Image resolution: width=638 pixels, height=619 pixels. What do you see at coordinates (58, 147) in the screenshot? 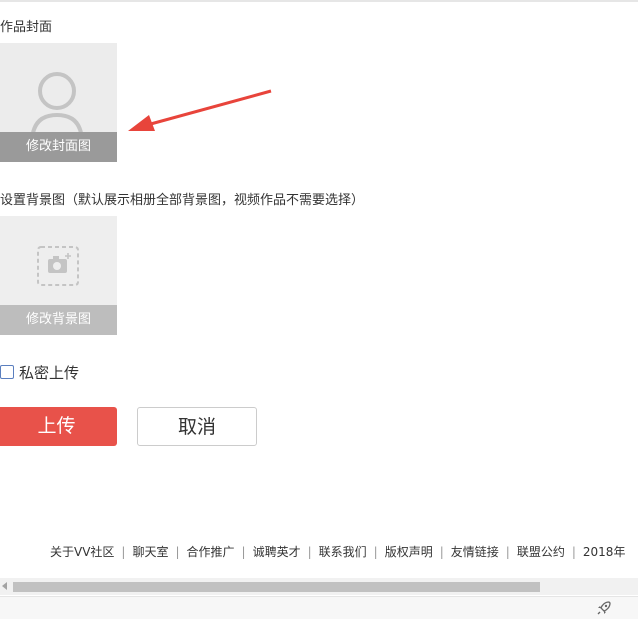
I see `change-cover-button: 修改封面图` at bounding box center [58, 147].